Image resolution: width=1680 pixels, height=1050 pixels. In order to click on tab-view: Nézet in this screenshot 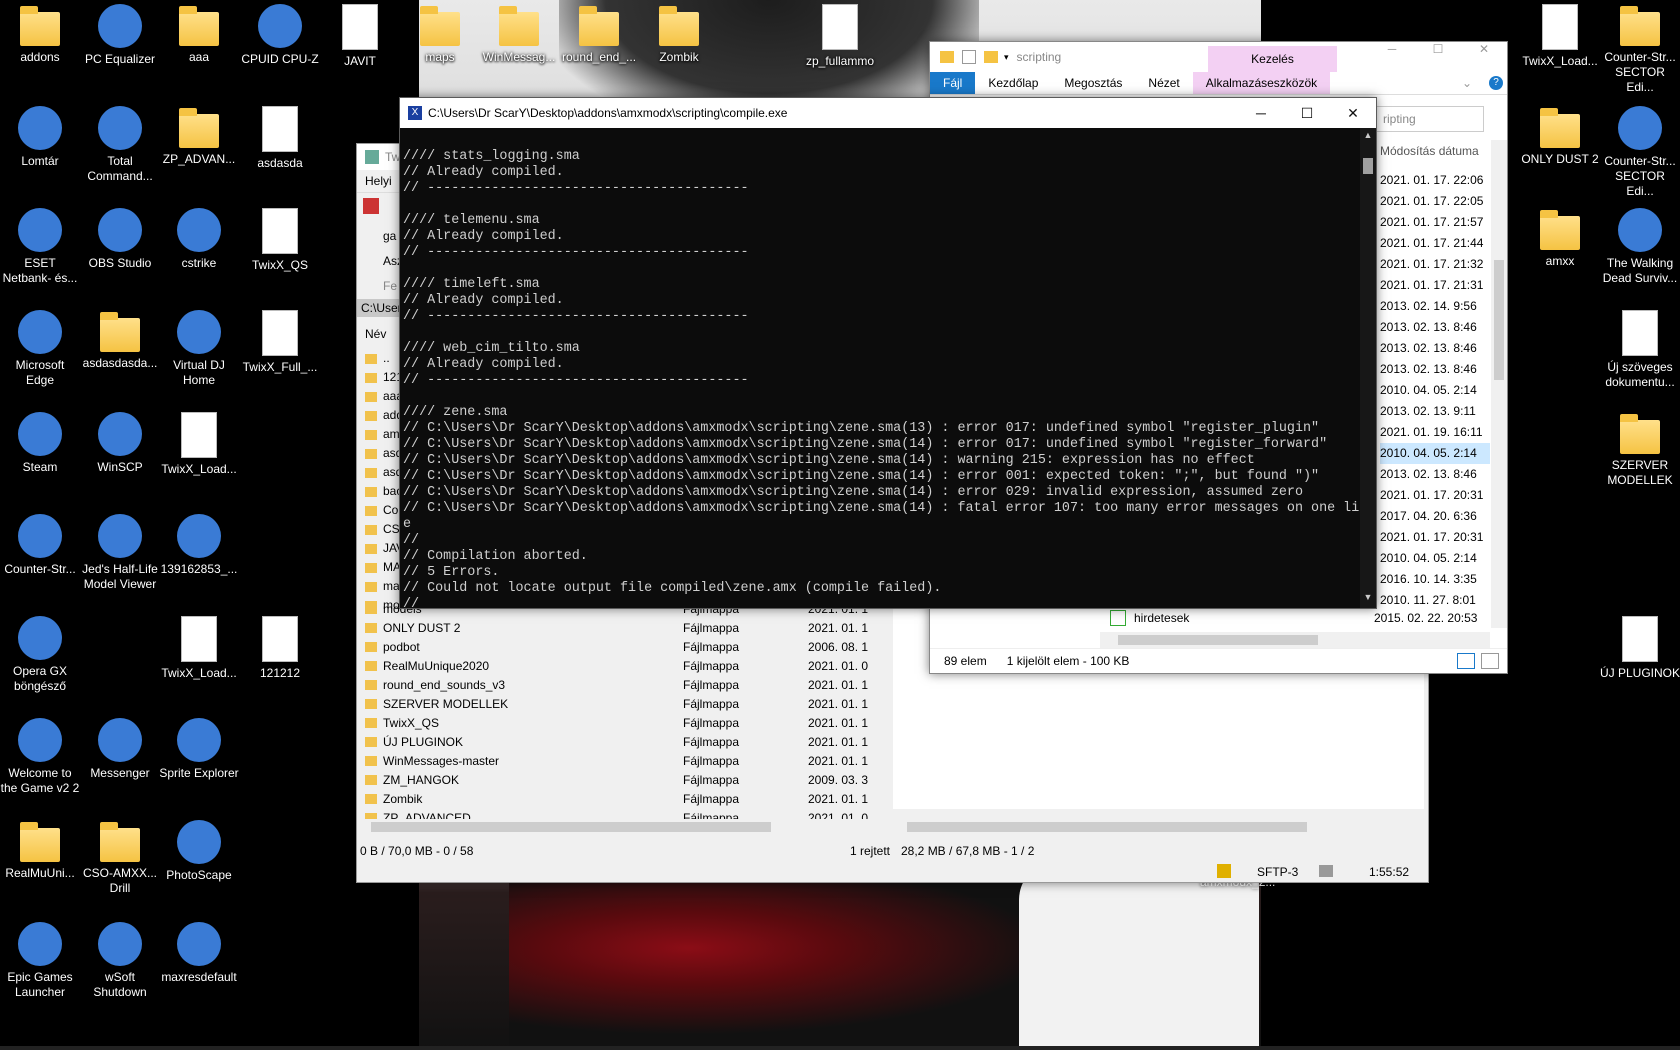, I will do `click(1163, 83)`.